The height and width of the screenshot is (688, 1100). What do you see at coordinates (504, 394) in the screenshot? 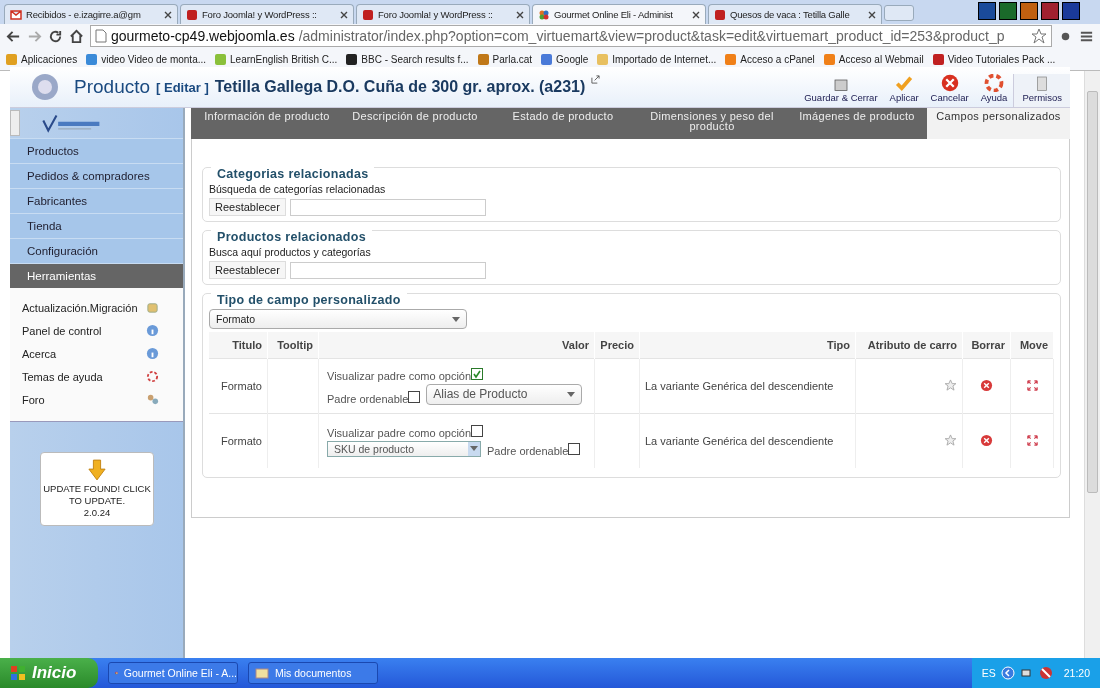
I see `variant-dropdown: Alias de Producto` at bounding box center [504, 394].